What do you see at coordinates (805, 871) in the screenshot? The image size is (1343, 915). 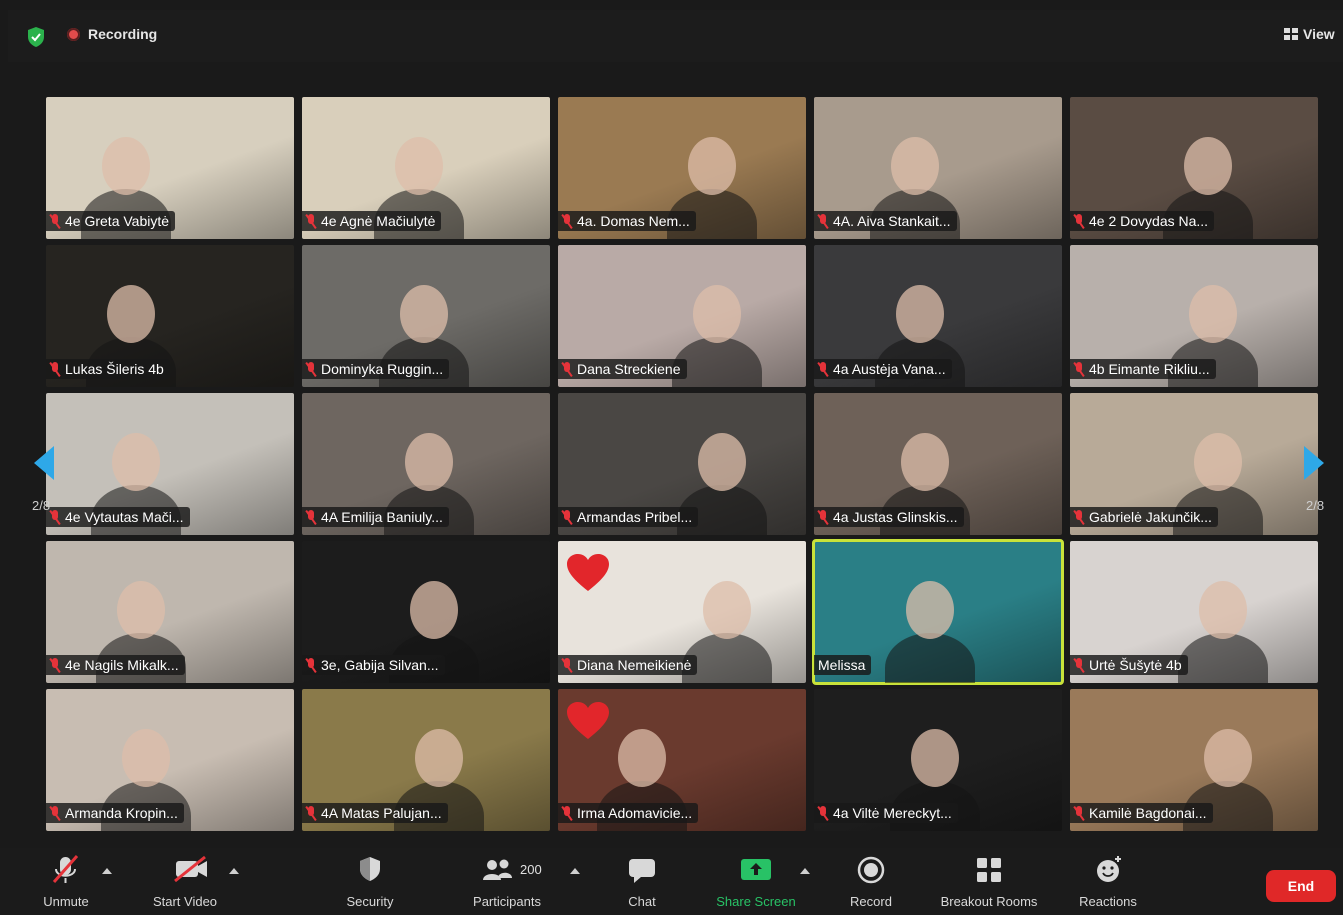 I see `share-options-caret` at bounding box center [805, 871].